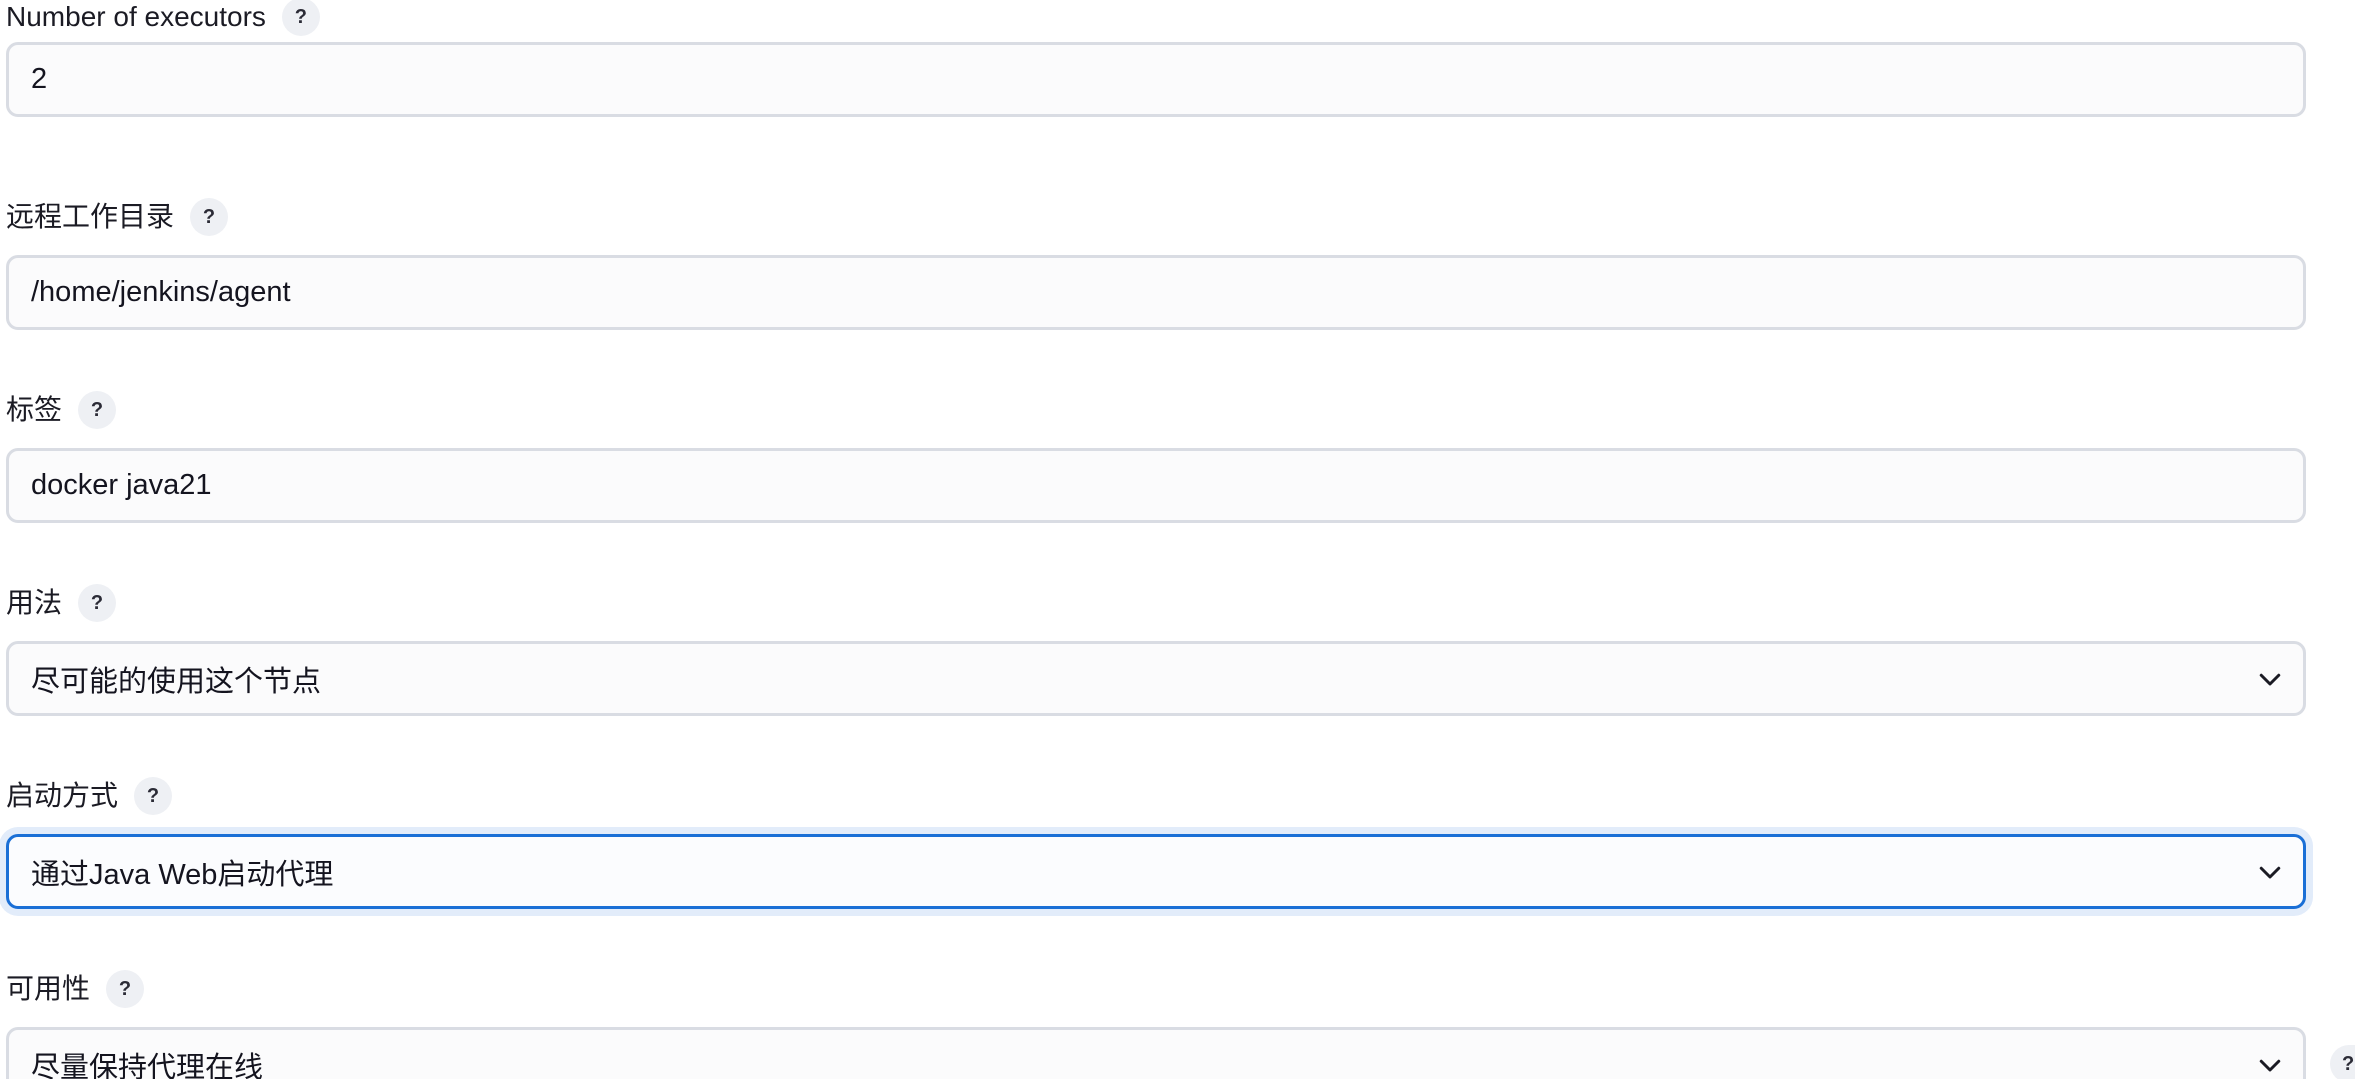 This screenshot has width=2355, height=1079. Describe the element at coordinates (1156, 485) in the screenshot. I see `labels-input: docker java21` at that location.